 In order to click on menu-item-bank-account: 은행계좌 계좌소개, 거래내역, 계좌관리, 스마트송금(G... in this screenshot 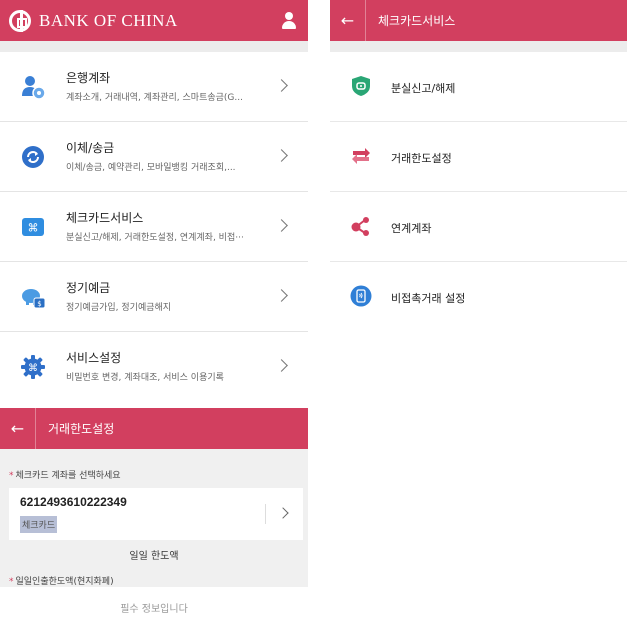, I will do `click(154, 87)`.